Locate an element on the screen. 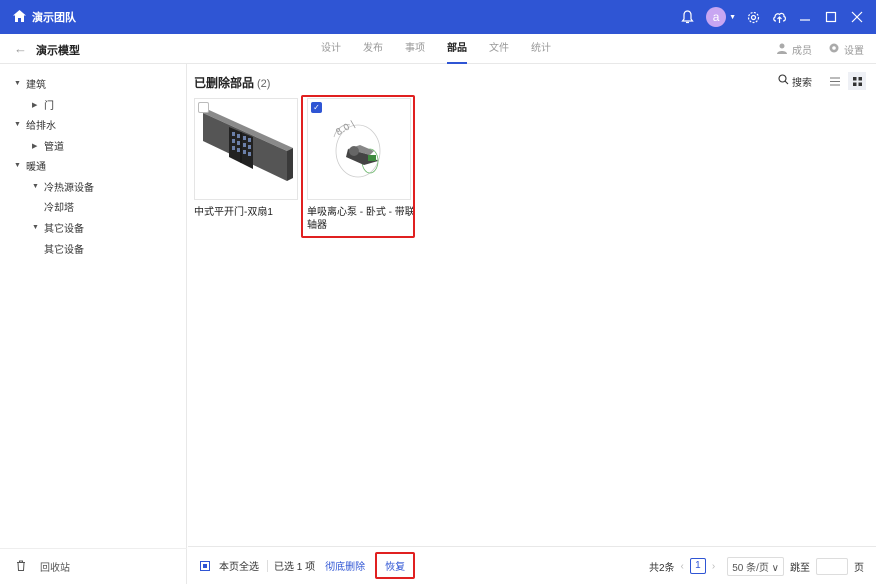  sub-header: ← 演示模型 设计 发布 事项 部品 文件 统计 成员 设置 is located at coordinates (438, 49).